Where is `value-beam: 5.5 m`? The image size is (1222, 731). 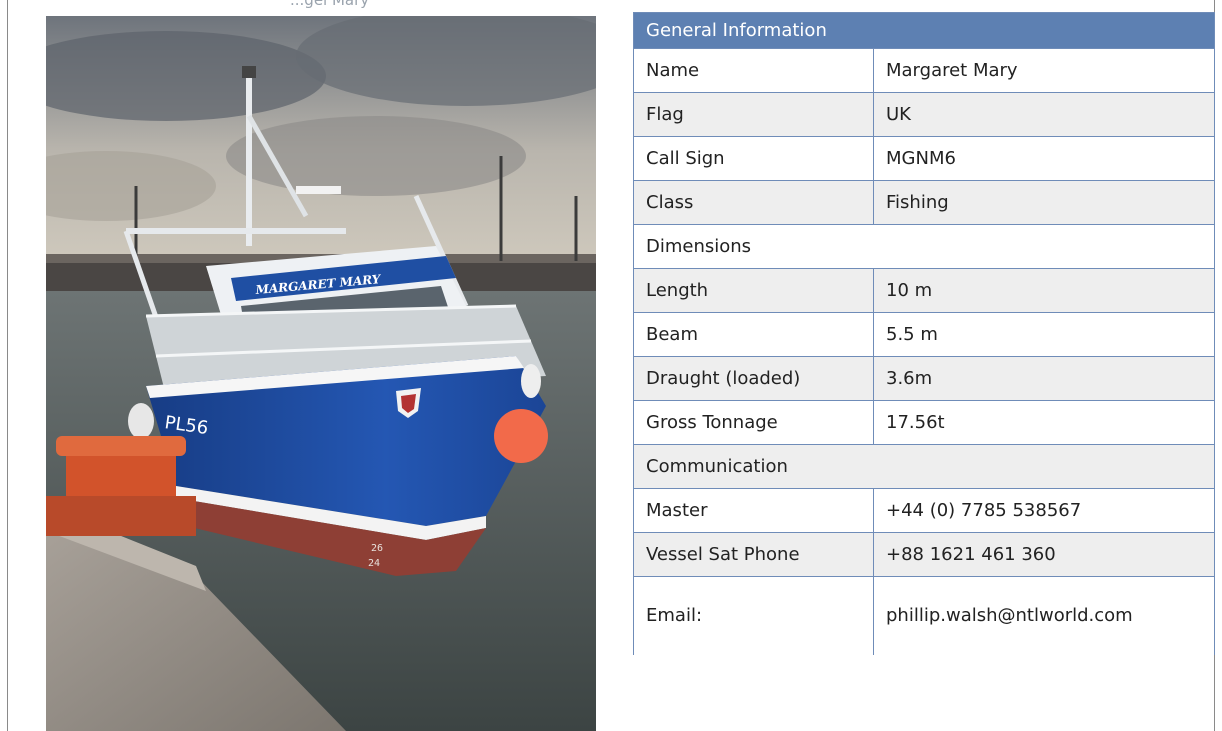 value-beam: 5.5 m is located at coordinates (1044, 334).